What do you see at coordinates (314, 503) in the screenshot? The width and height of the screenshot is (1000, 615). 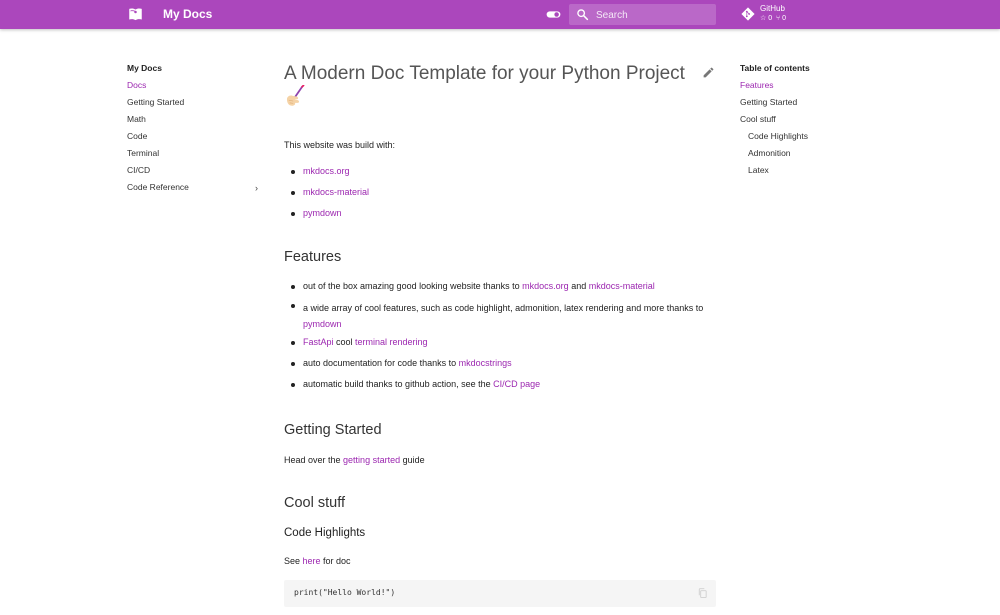 I see `cool-stuff-heading: Cool stuff` at bounding box center [314, 503].